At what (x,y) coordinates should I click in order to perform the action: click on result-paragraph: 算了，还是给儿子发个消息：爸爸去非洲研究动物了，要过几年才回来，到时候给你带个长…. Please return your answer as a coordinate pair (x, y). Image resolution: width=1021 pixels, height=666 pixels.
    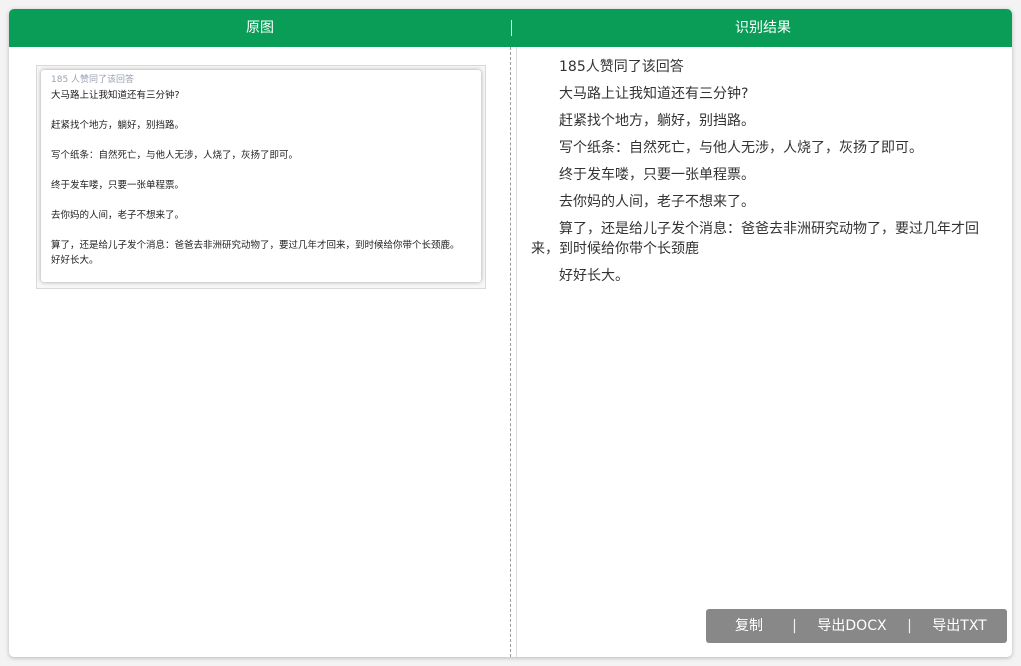
    Looking at the image, I should click on (755, 239).